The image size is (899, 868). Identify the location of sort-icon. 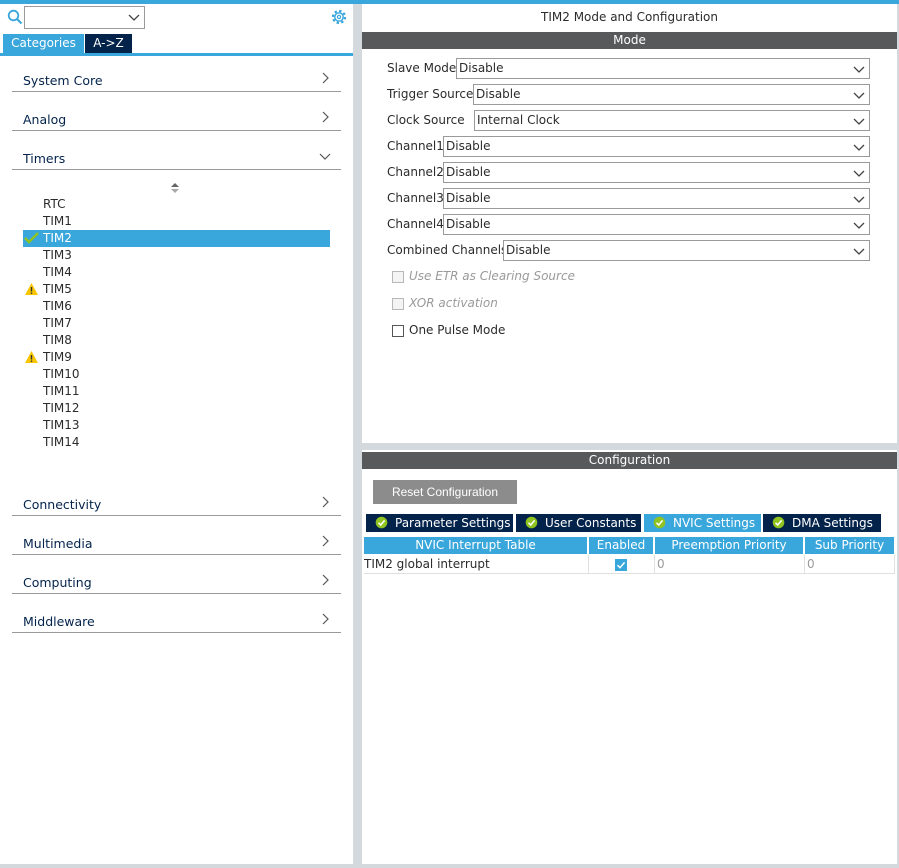
(175, 188).